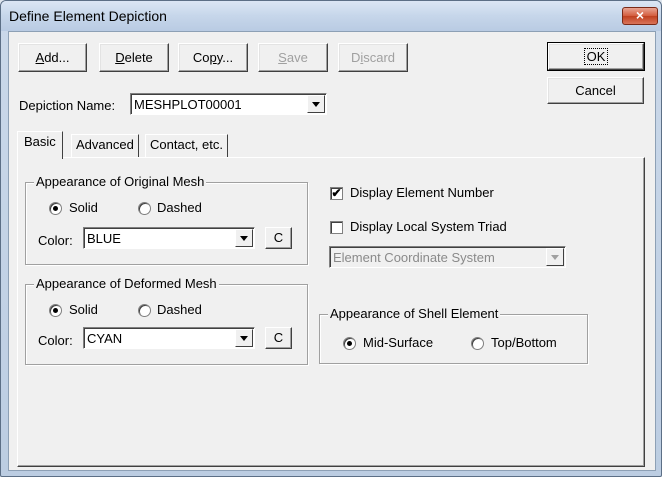 The width and height of the screenshot is (662, 477). I want to click on original-color-value: BLUE, so click(104, 238).